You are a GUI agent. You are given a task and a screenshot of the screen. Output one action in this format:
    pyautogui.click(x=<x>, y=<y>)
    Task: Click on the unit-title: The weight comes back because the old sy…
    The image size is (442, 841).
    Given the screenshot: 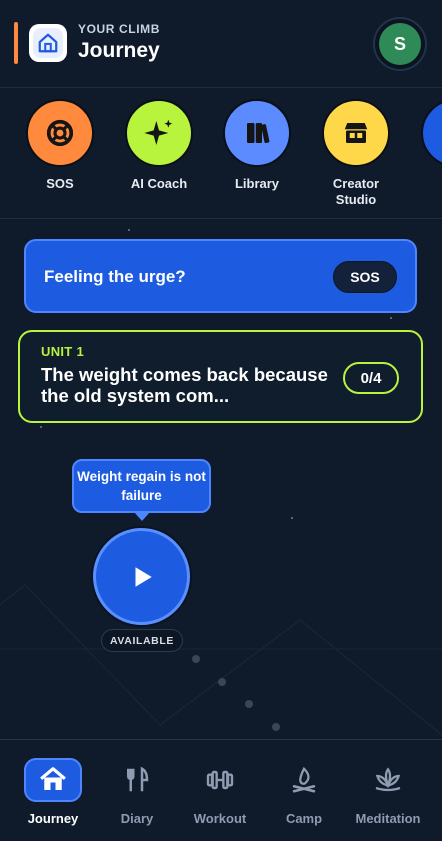 What is the action you would take?
    pyautogui.click(x=184, y=385)
    